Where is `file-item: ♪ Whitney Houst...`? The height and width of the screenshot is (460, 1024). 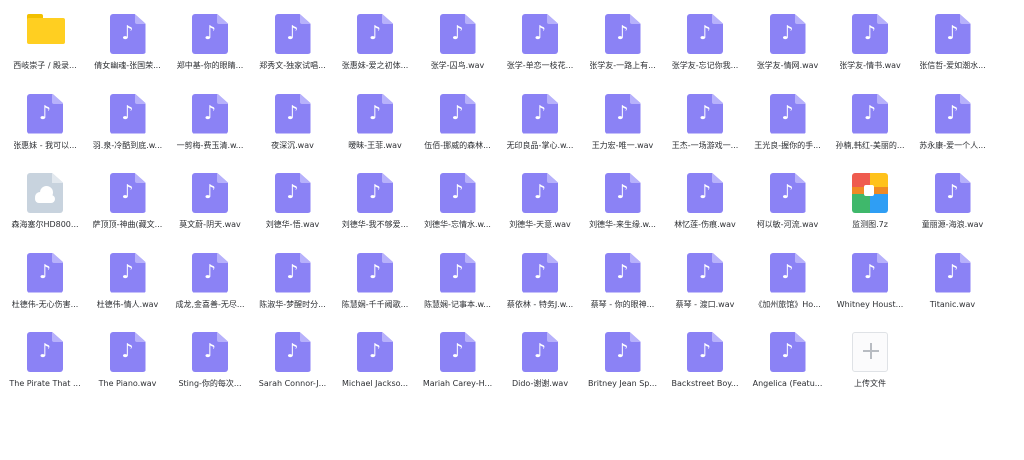 file-item: ♪ Whitney Houst... is located at coordinates (870, 291).